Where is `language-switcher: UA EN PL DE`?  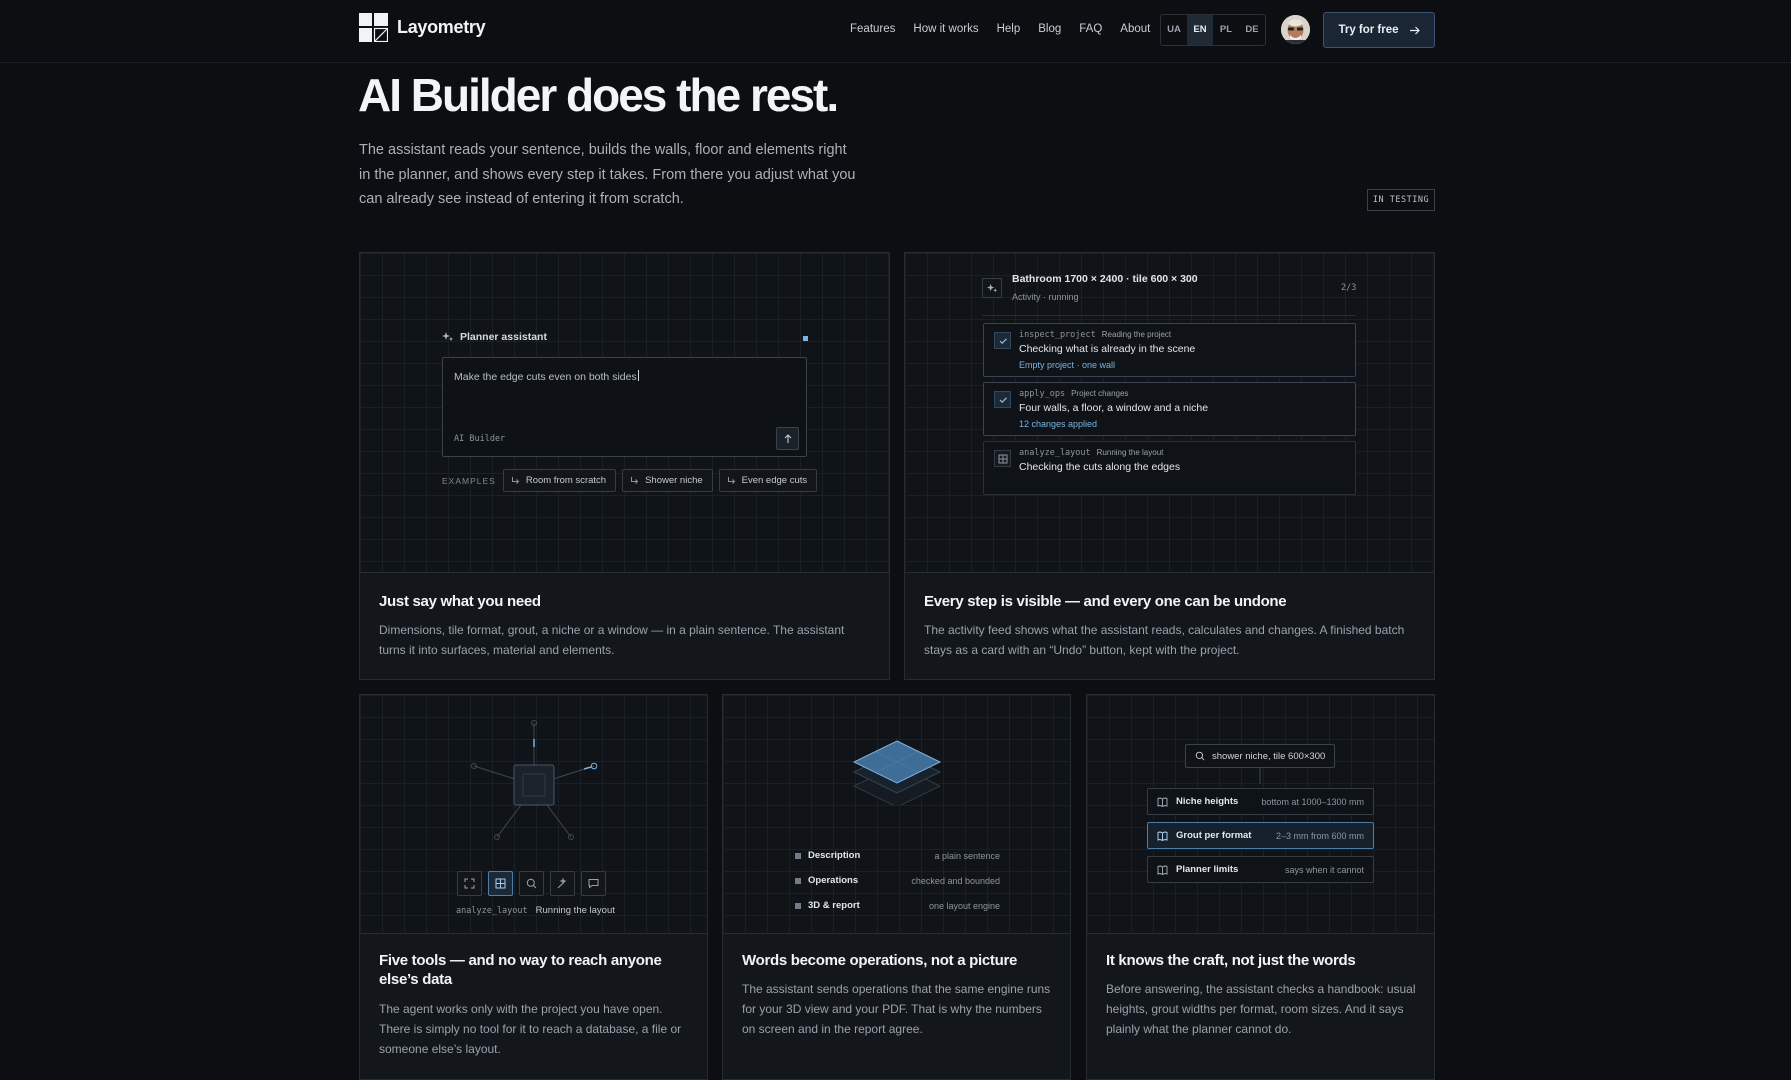
language-switcher: UA EN PL DE is located at coordinates (1213, 30).